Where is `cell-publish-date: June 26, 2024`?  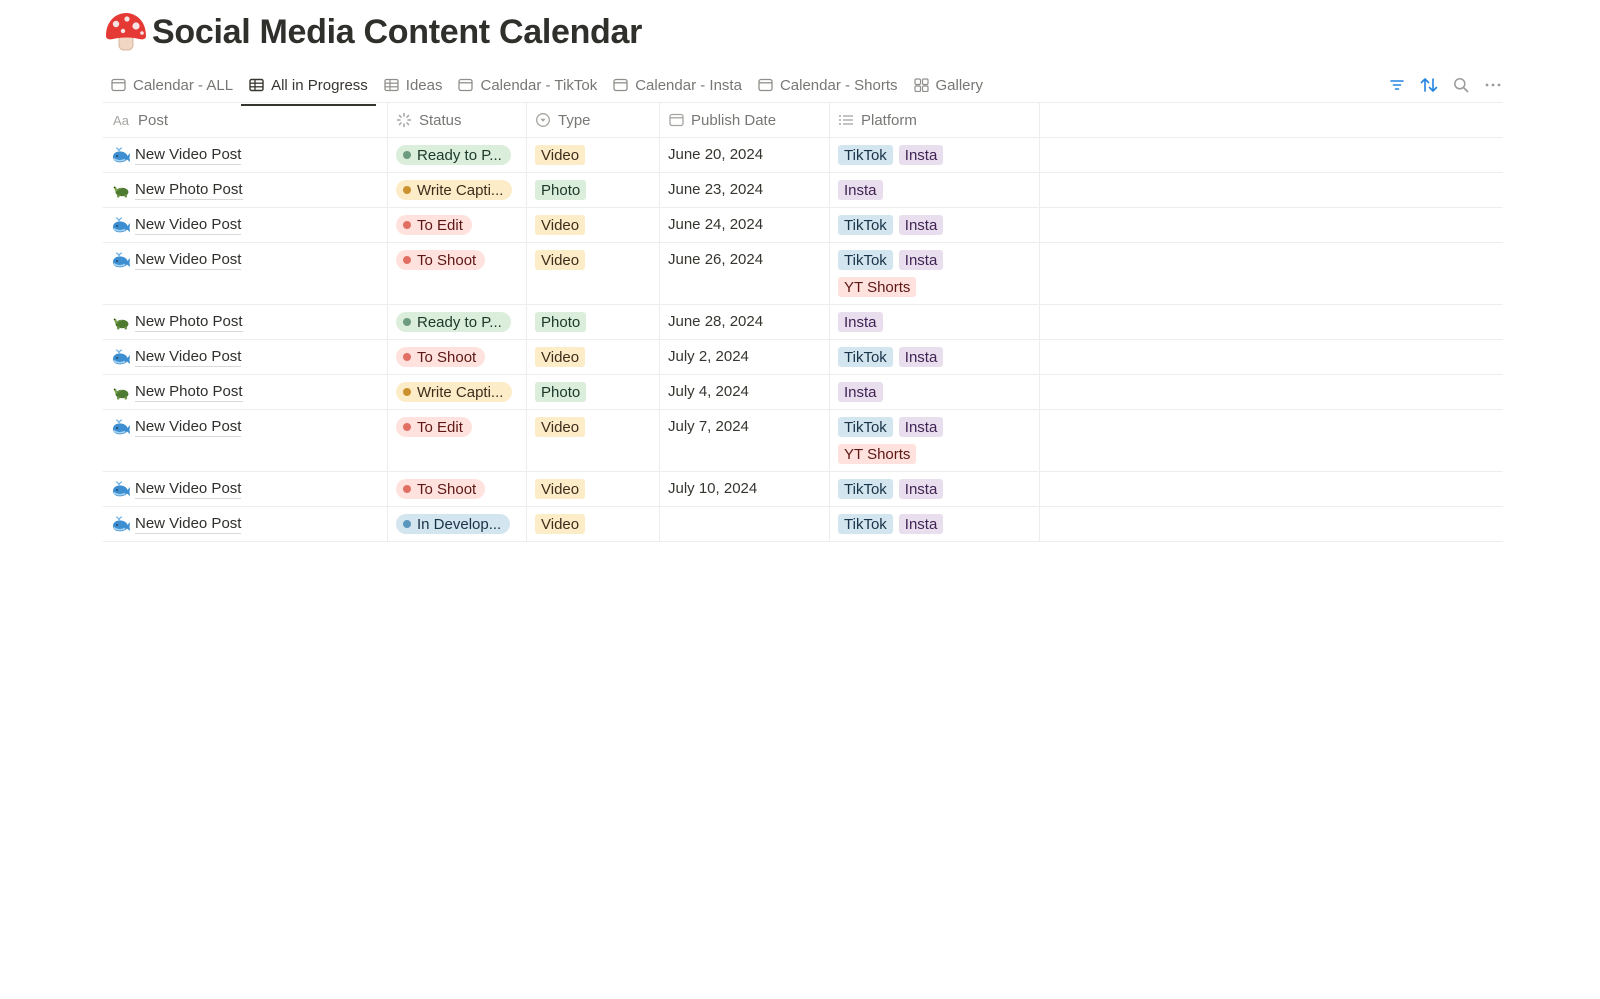 cell-publish-date: June 26, 2024 is located at coordinates (745, 273).